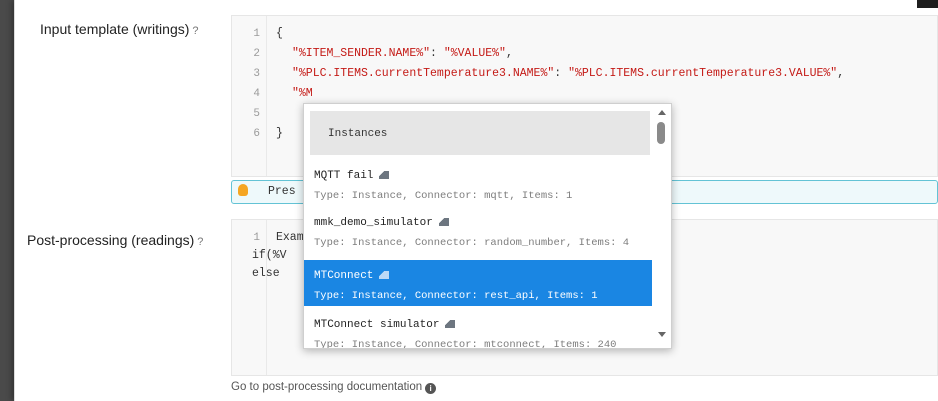 The image size is (938, 401). I want to click on post-processing-doc-link: Go to post-processing documentation i, so click(334, 387).